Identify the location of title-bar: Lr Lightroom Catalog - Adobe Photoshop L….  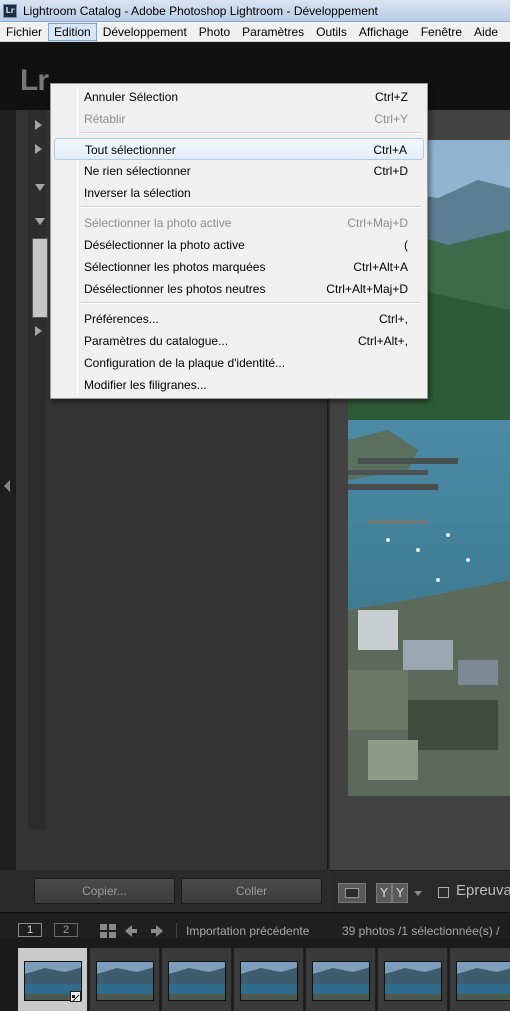
(255, 11).